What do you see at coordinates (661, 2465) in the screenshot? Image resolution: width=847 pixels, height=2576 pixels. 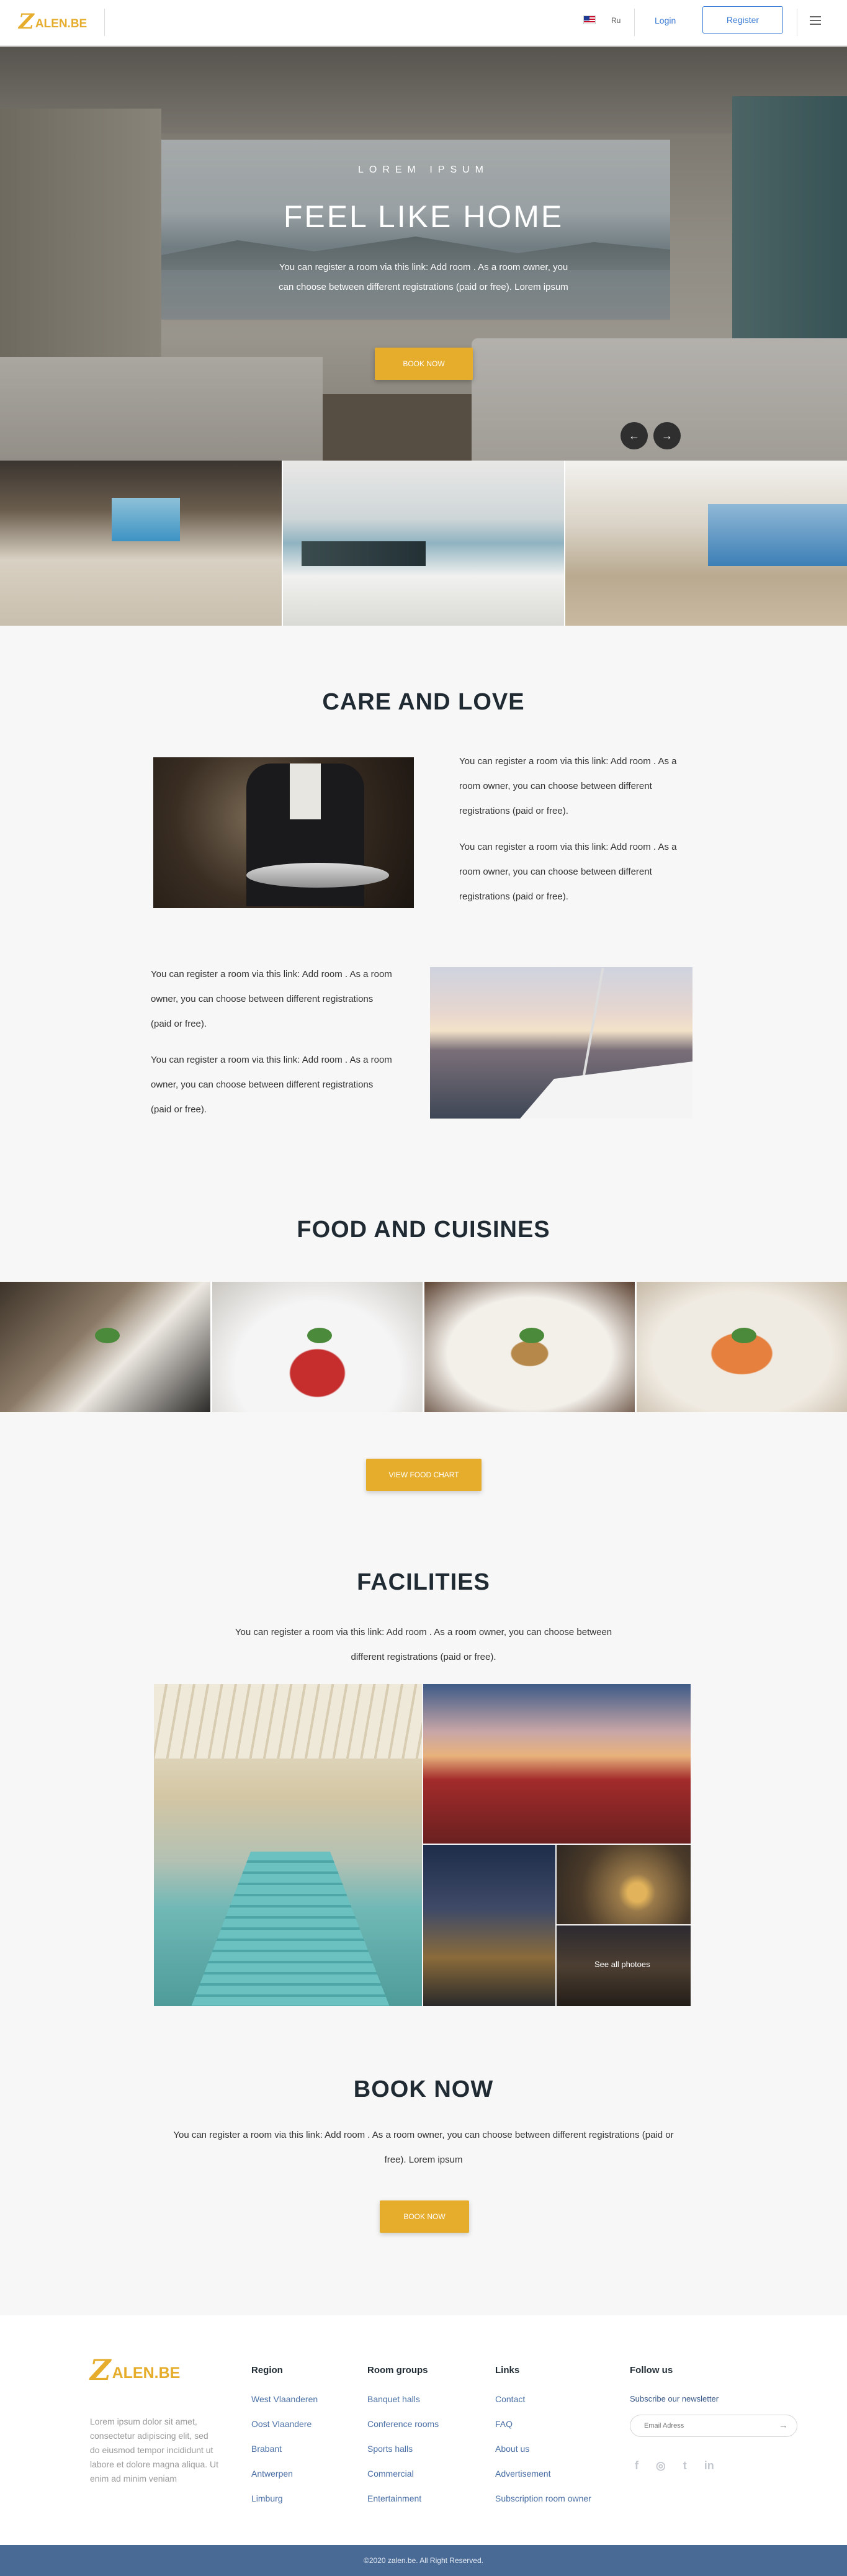 I see `instagram-icon: ◎` at bounding box center [661, 2465].